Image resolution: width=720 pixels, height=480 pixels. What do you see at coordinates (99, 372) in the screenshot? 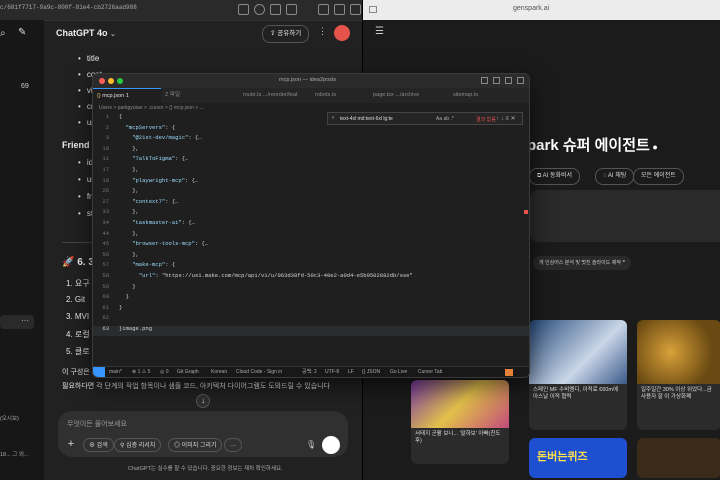
I see `remote-icon` at bounding box center [99, 372].